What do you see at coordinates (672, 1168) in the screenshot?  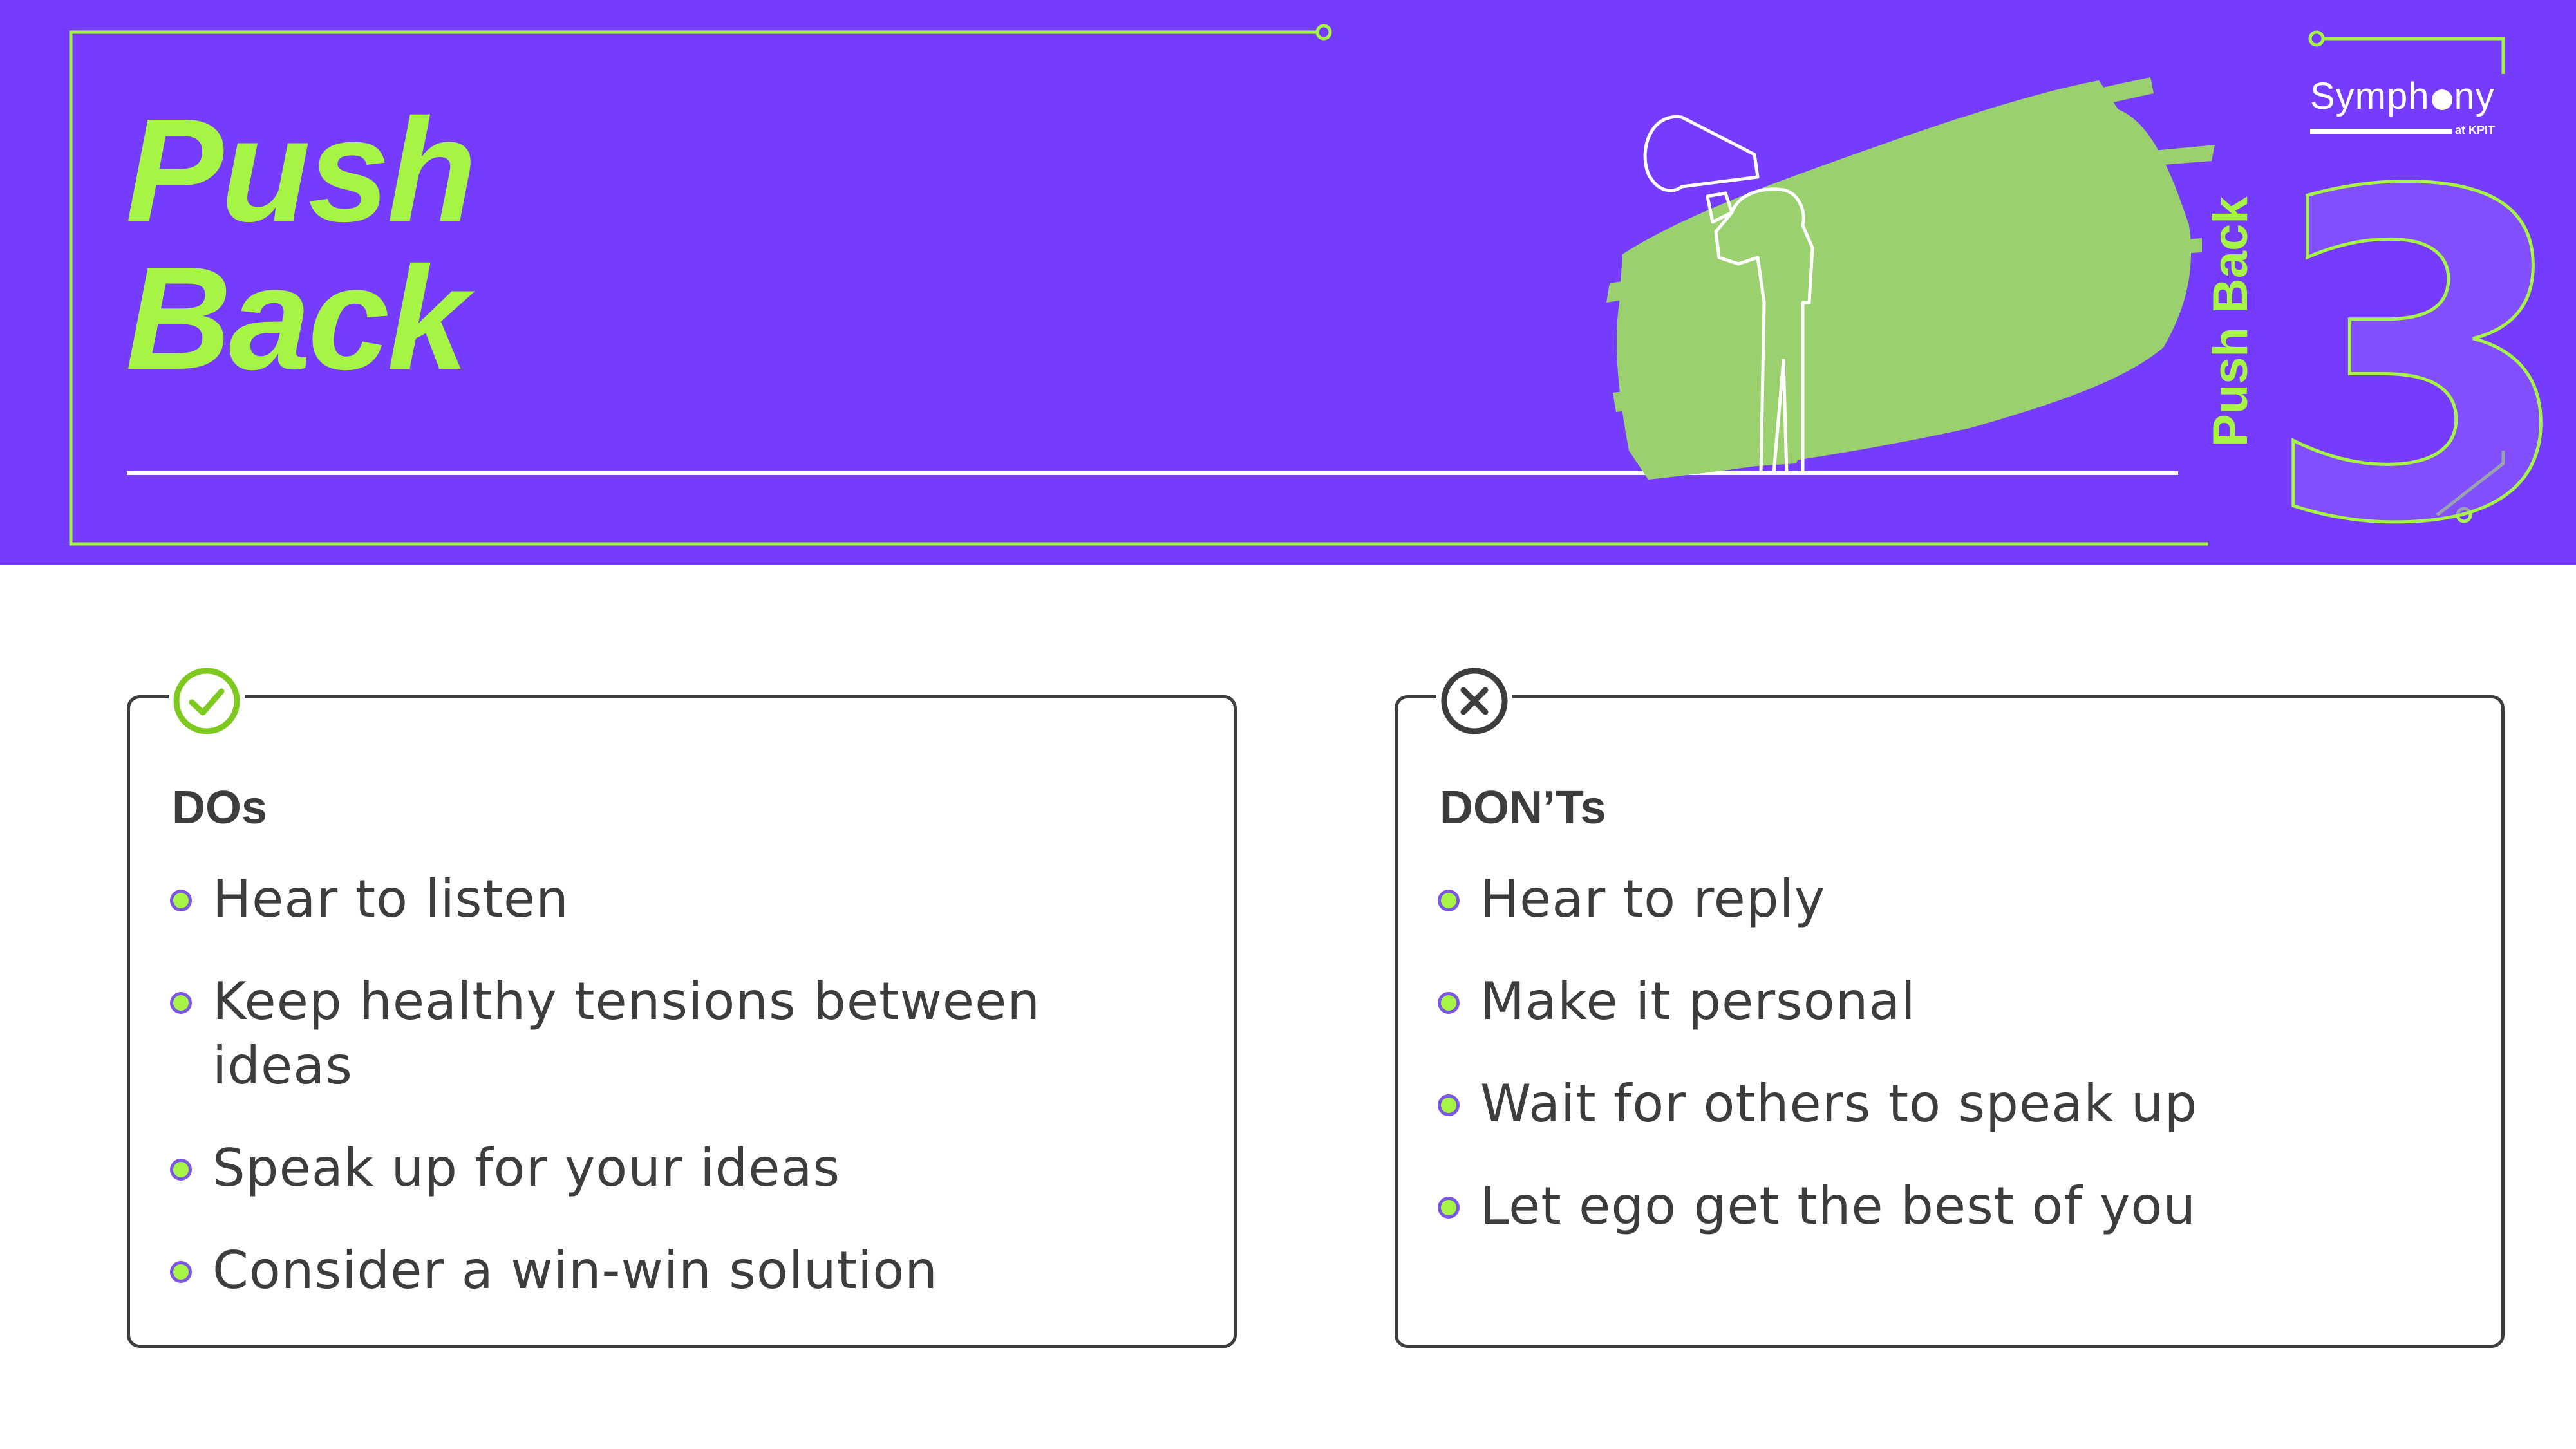 I see `list-item: Speak up for your ideas` at bounding box center [672, 1168].